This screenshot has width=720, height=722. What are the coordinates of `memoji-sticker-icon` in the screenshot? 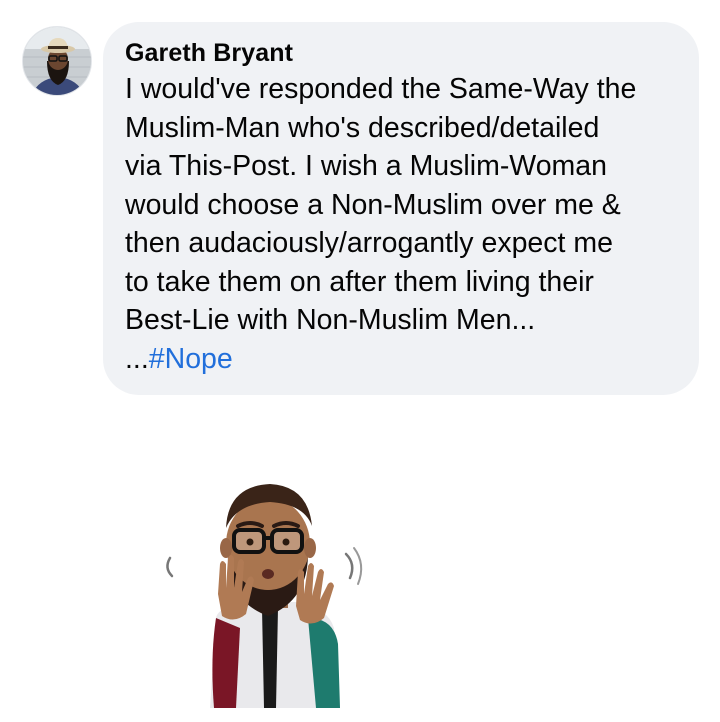 It's located at (264, 596).